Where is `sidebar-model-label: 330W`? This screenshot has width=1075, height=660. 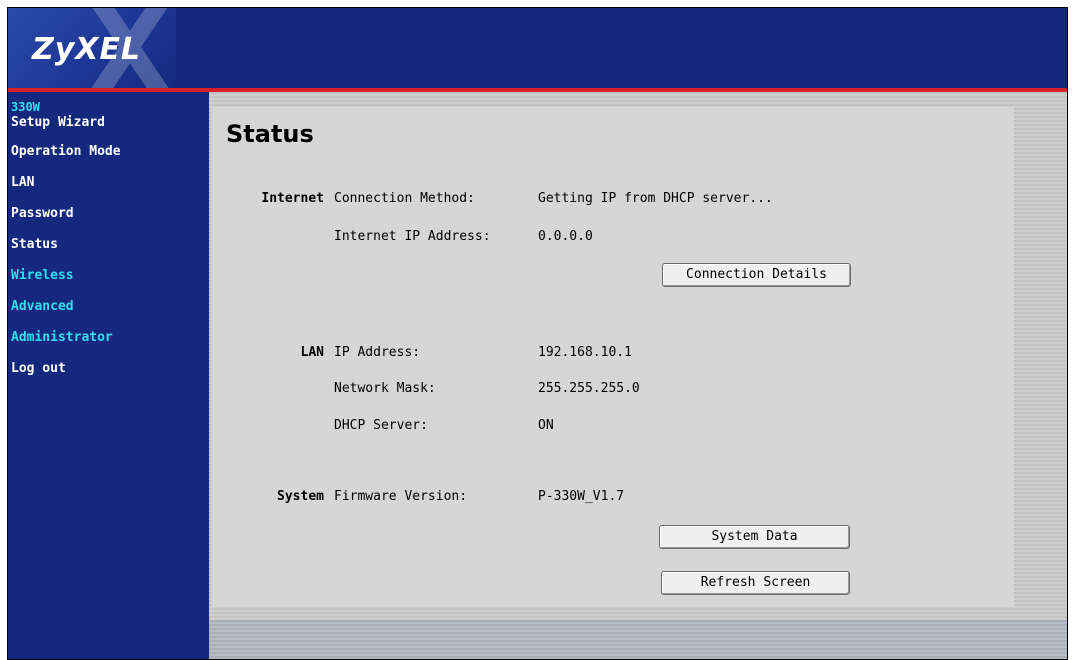 sidebar-model-label: 330W is located at coordinates (25, 107).